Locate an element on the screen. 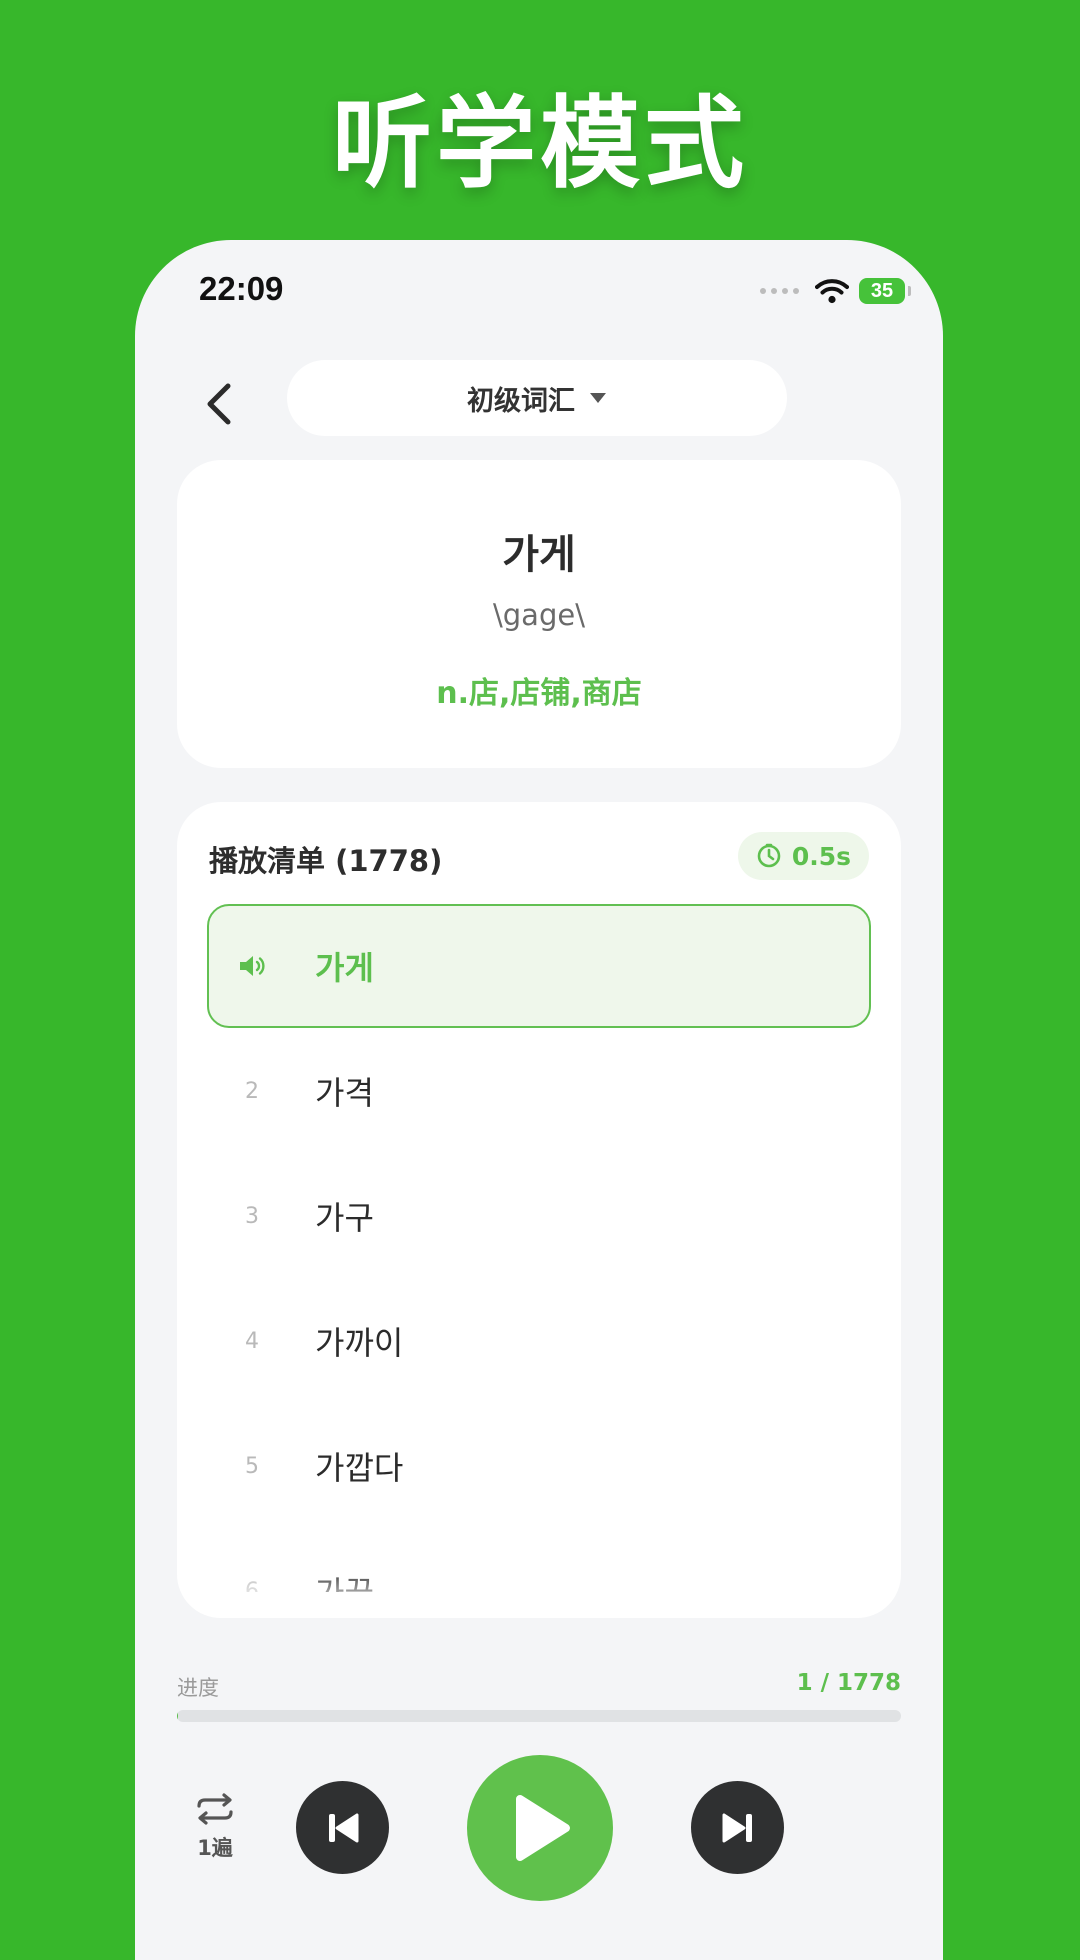  current-word-card: 가게 \gage\ n.店,店铺,商店 is located at coordinates (539, 614).